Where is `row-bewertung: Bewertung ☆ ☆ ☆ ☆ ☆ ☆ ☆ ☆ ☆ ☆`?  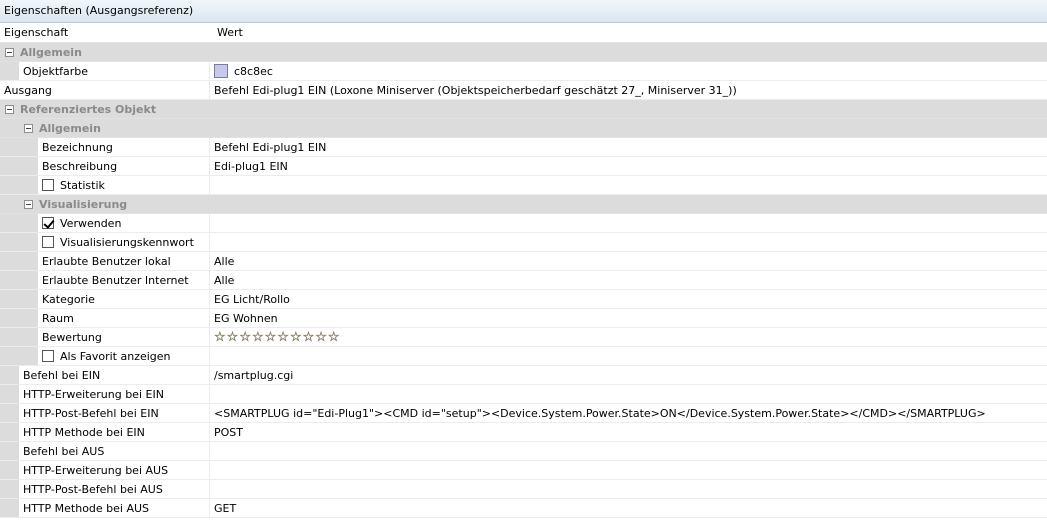
row-bewertung: Bewertung ☆ ☆ ☆ ☆ ☆ ☆ ☆ ☆ ☆ ☆ is located at coordinates (523, 337).